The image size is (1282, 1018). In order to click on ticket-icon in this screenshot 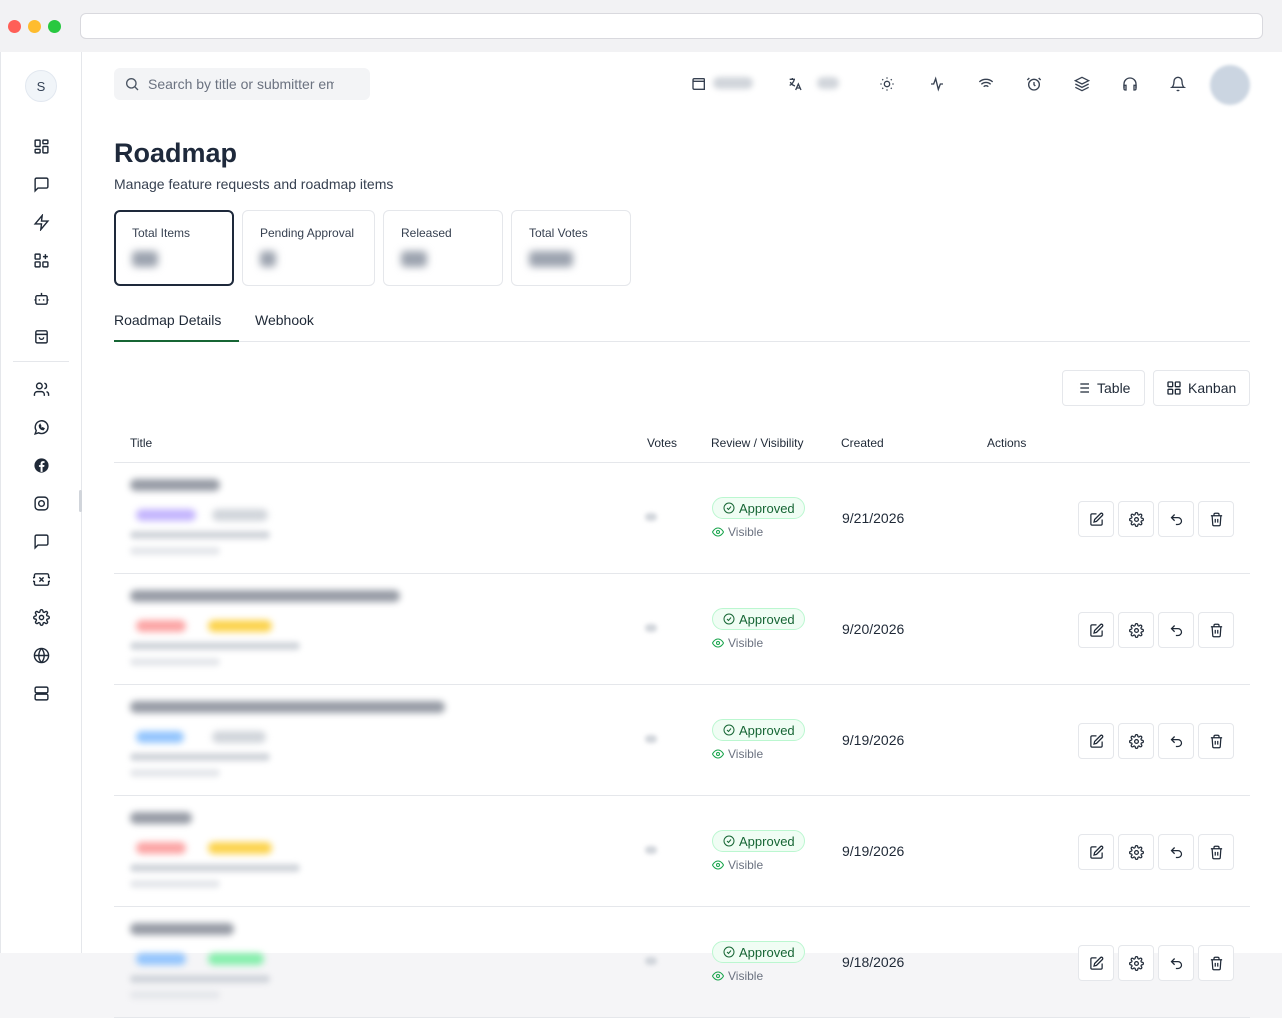, I will do `click(41, 579)`.